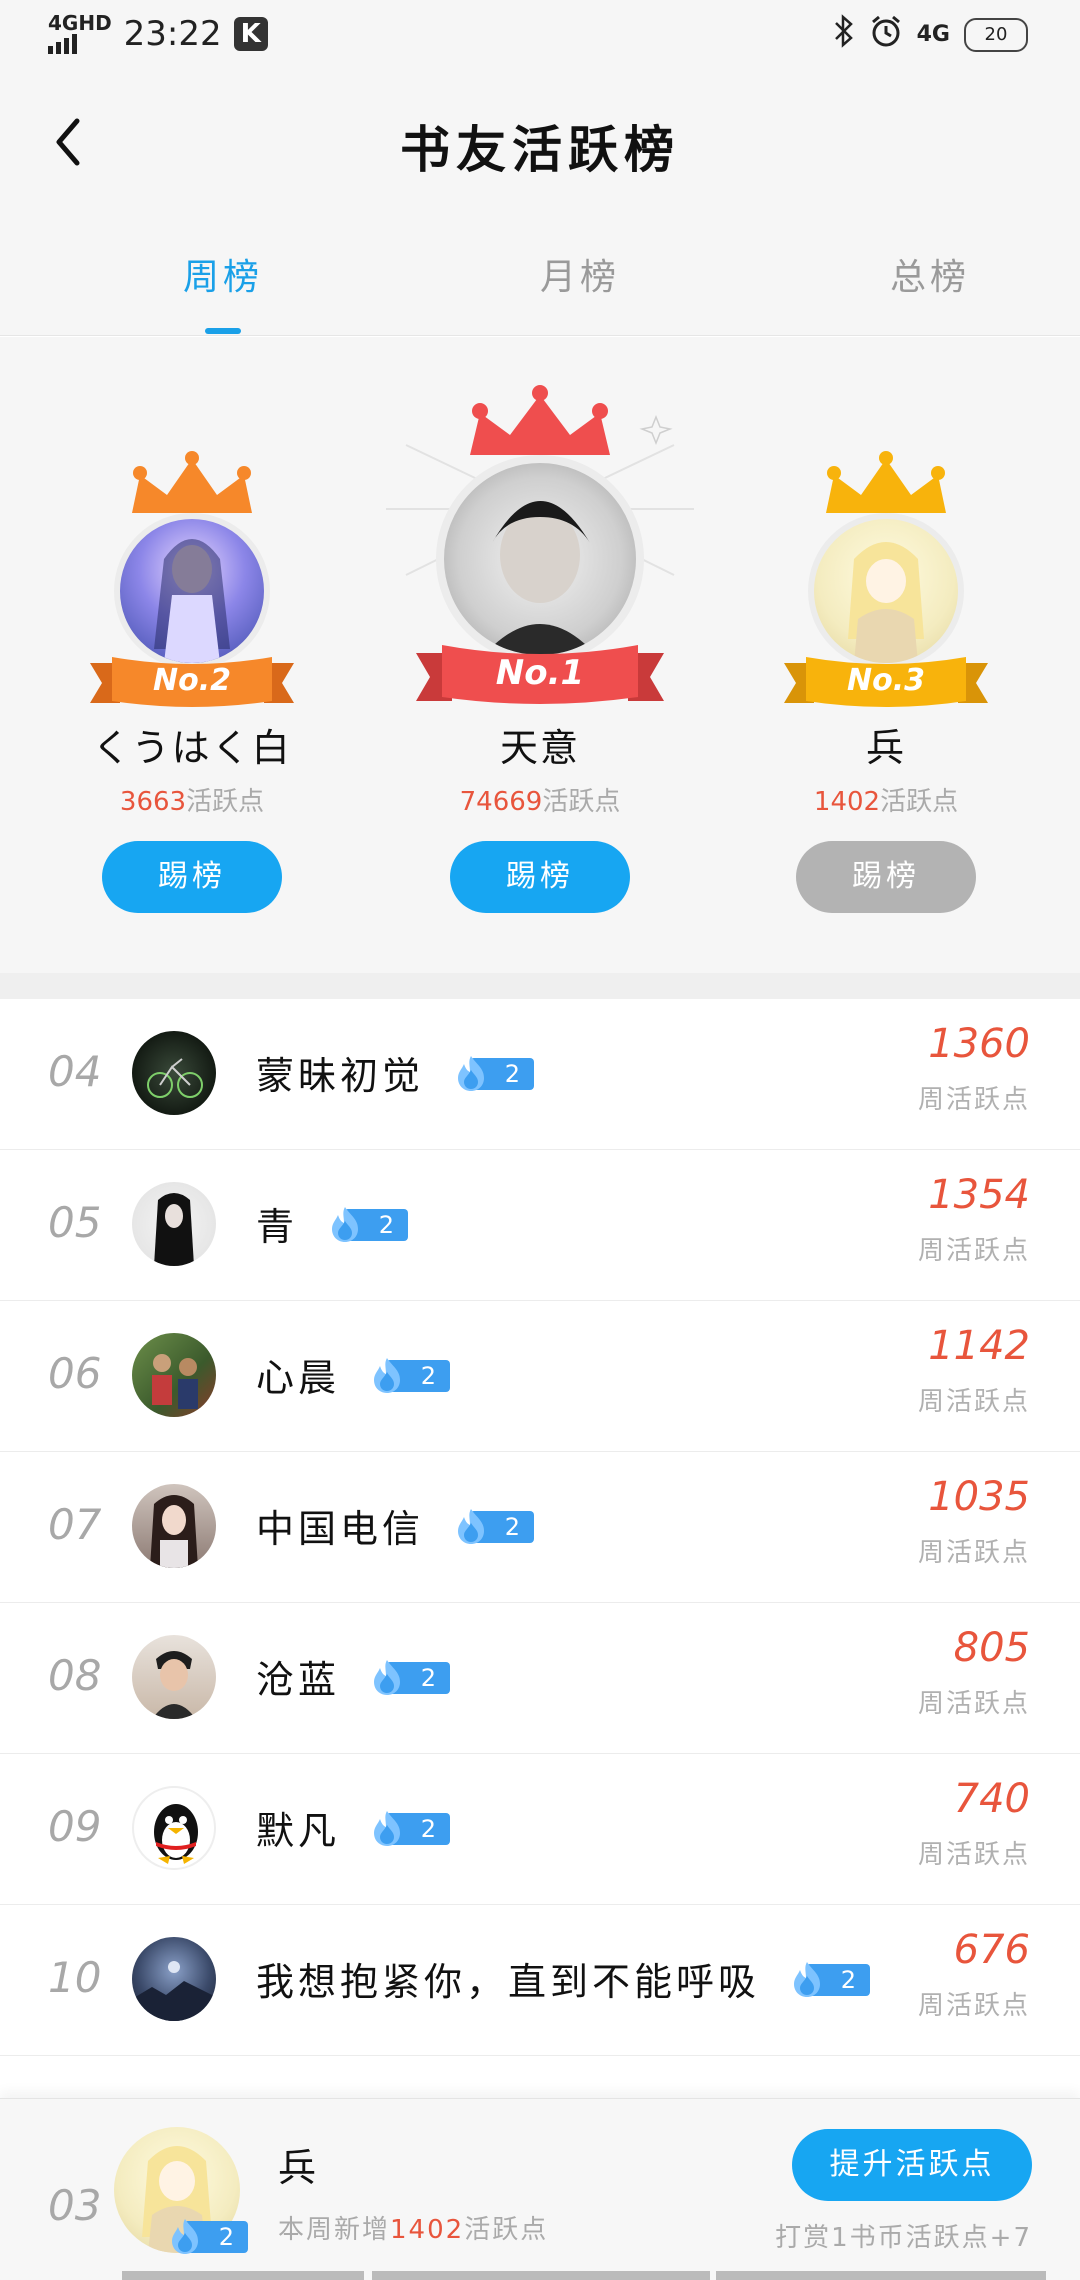 The height and width of the screenshot is (2280, 1080). Describe the element at coordinates (930, 274) in the screenshot. I see `tab-total: 总榜` at that location.